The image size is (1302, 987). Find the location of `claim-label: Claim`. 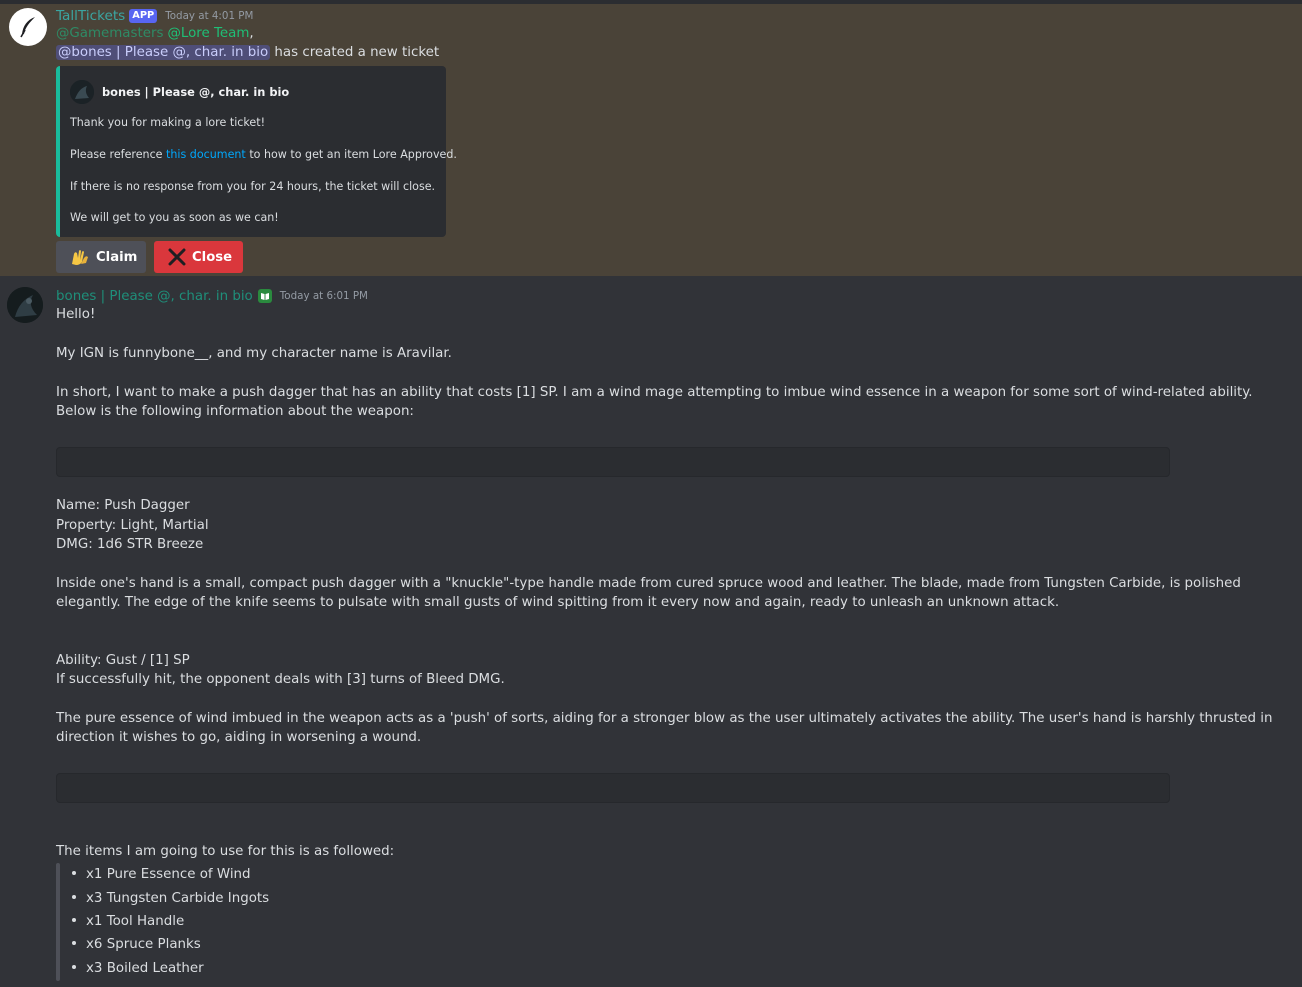

claim-label: Claim is located at coordinates (117, 257).